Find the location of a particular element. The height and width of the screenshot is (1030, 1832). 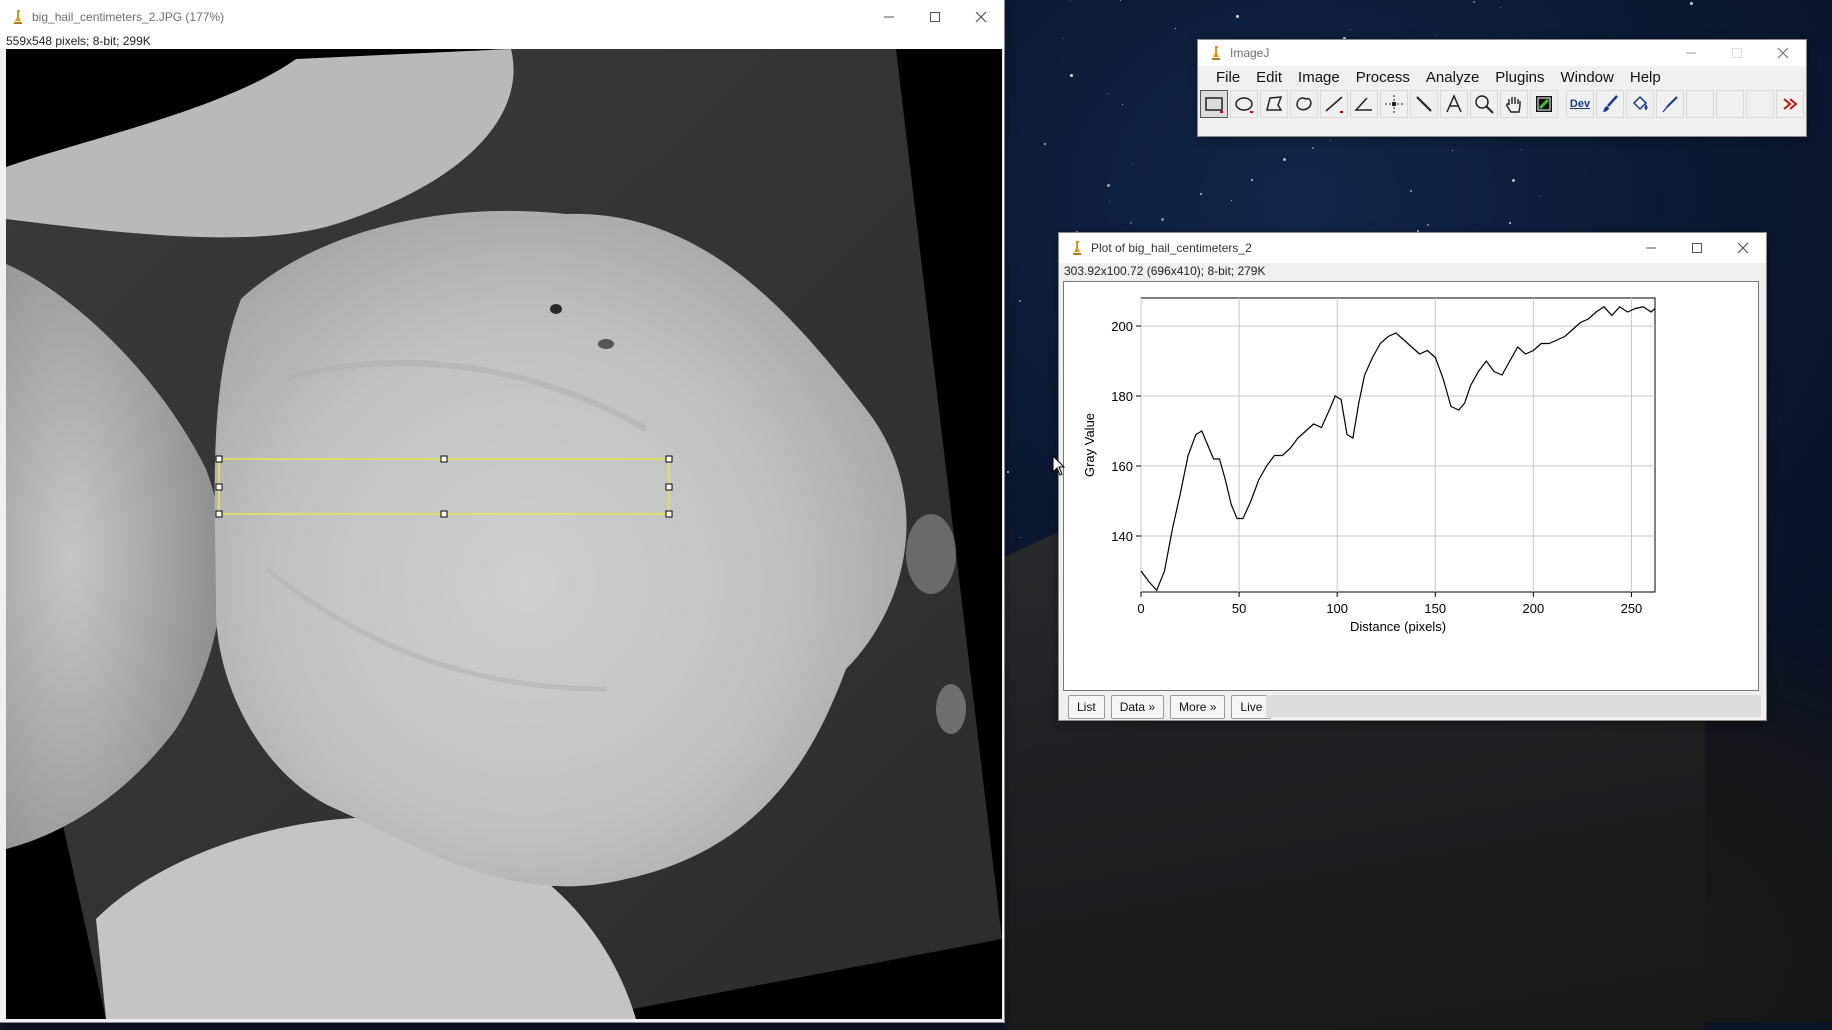

dev-tool-label: Dev is located at coordinates (1580, 104).